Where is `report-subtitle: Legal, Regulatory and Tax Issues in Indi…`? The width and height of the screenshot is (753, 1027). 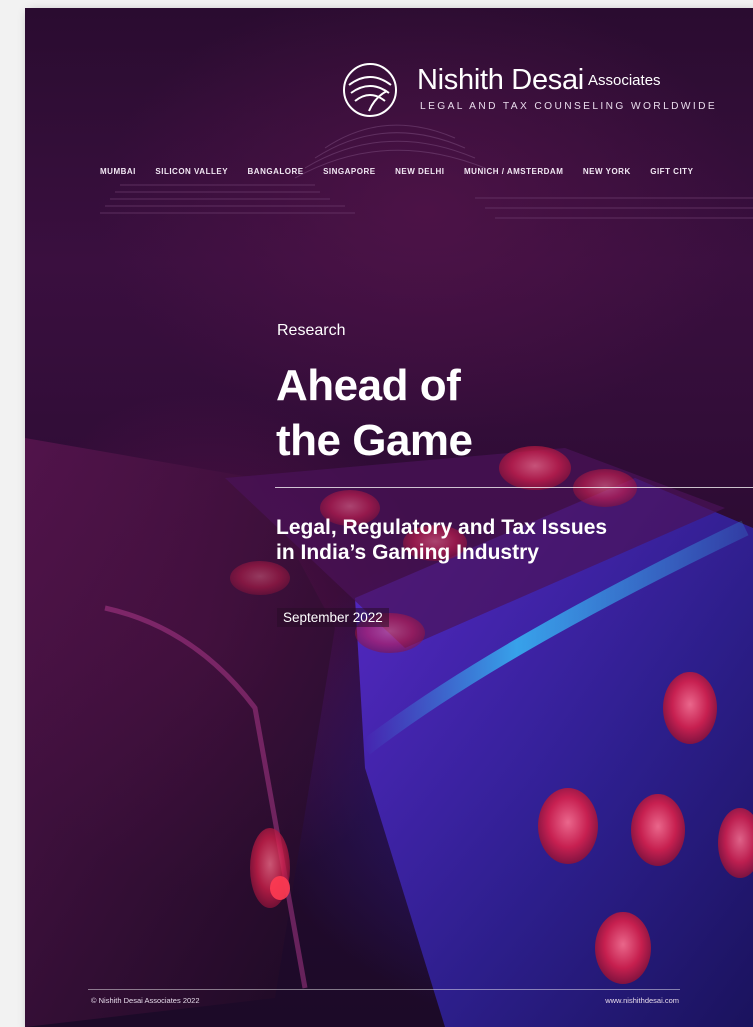 report-subtitle: Legal, Regulatory and Tax Issues in Indi… is located at coordinates (496, 540).